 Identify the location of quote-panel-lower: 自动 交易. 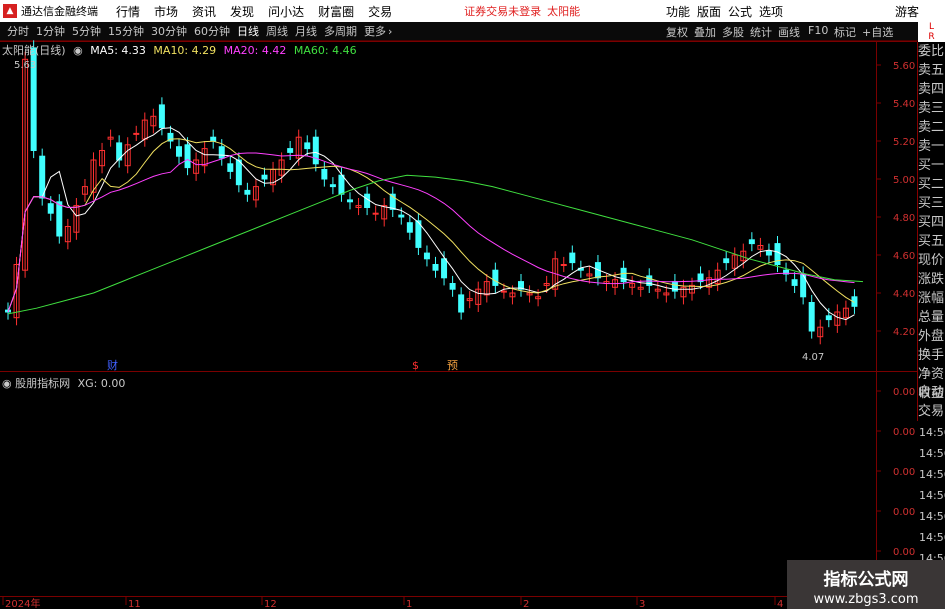
(931, 402).